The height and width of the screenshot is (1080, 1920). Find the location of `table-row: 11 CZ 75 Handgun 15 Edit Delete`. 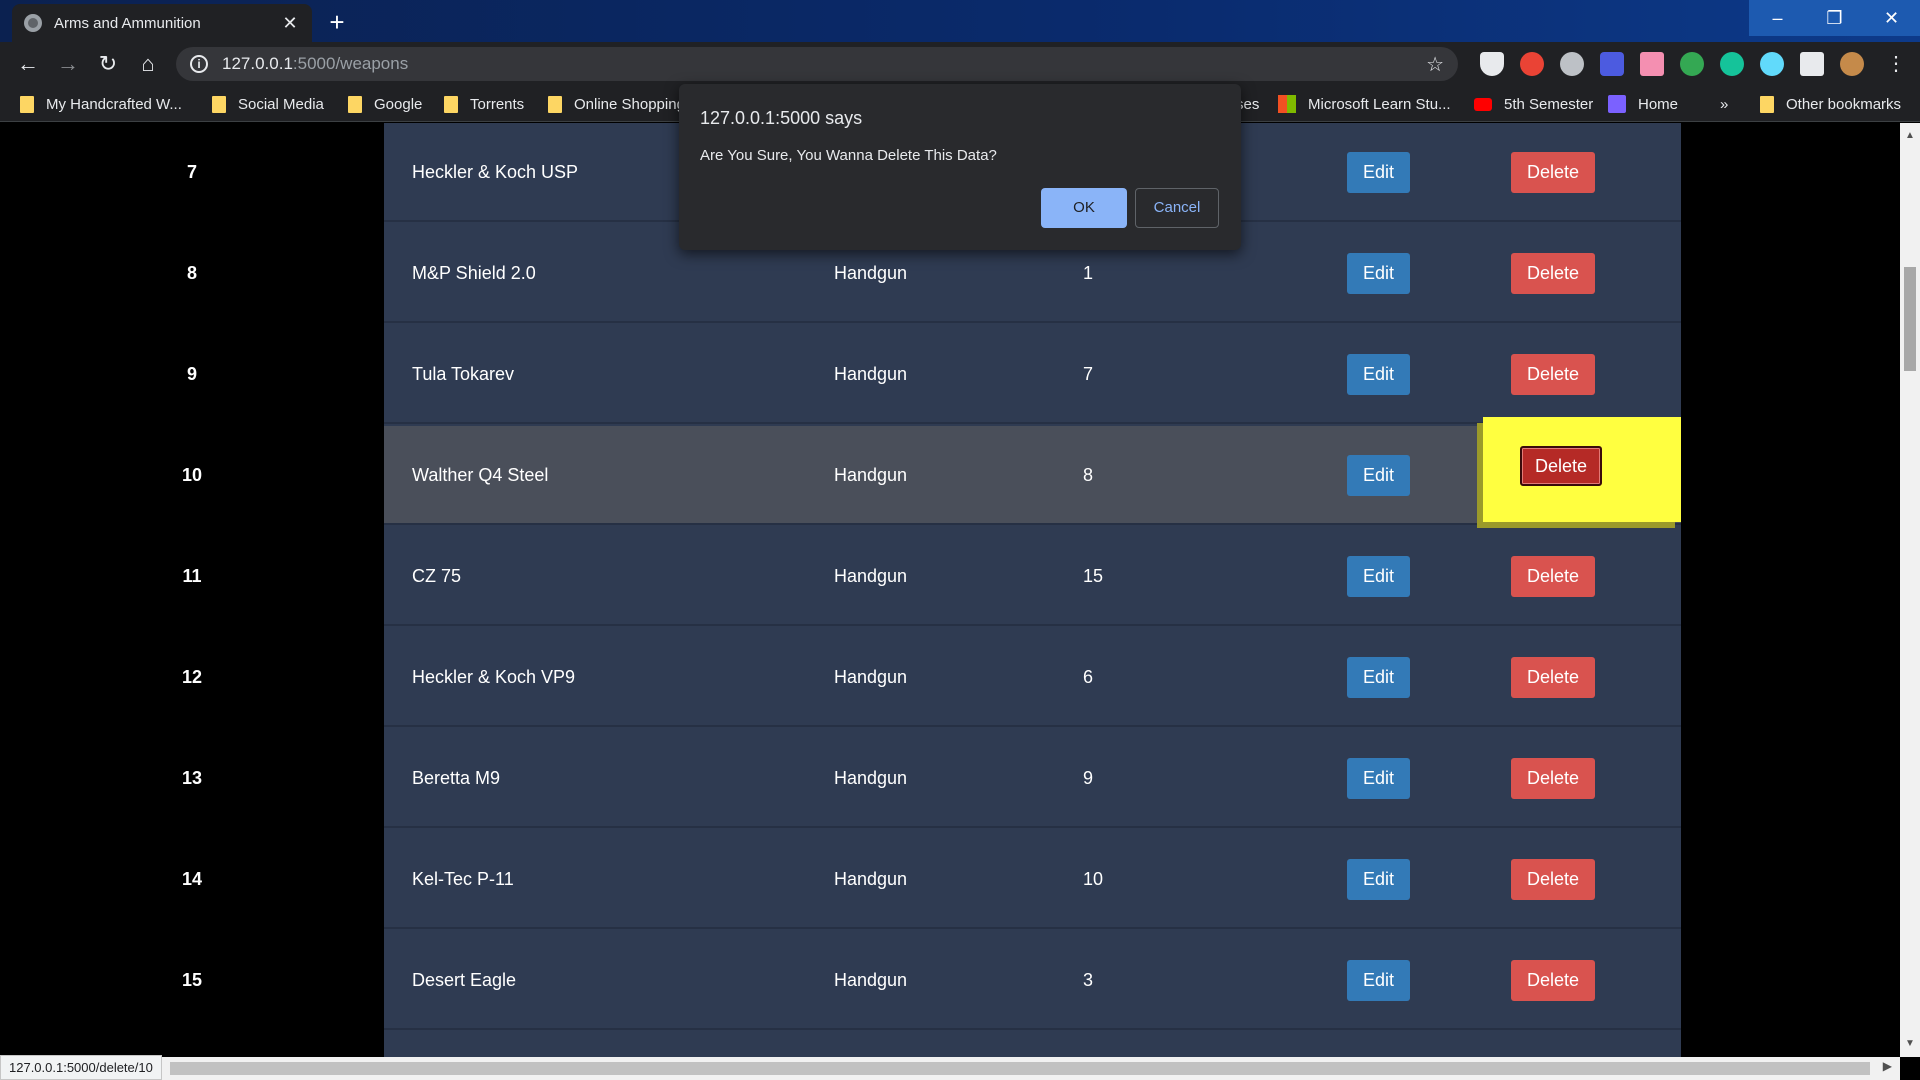

table-row: 11 CZ 75 Handgun 15 Edit Delete is located at coordinates (931, 576).